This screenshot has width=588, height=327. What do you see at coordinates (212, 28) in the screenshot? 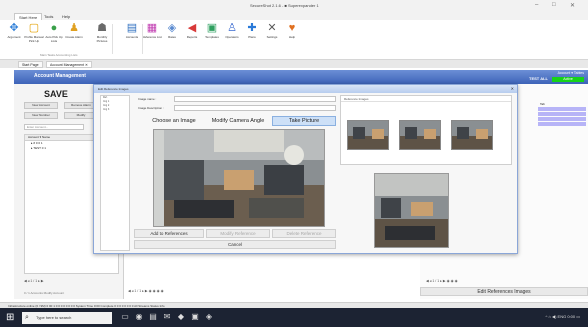
I see `templates-icon: ▣` at bounding box center [212, 28].